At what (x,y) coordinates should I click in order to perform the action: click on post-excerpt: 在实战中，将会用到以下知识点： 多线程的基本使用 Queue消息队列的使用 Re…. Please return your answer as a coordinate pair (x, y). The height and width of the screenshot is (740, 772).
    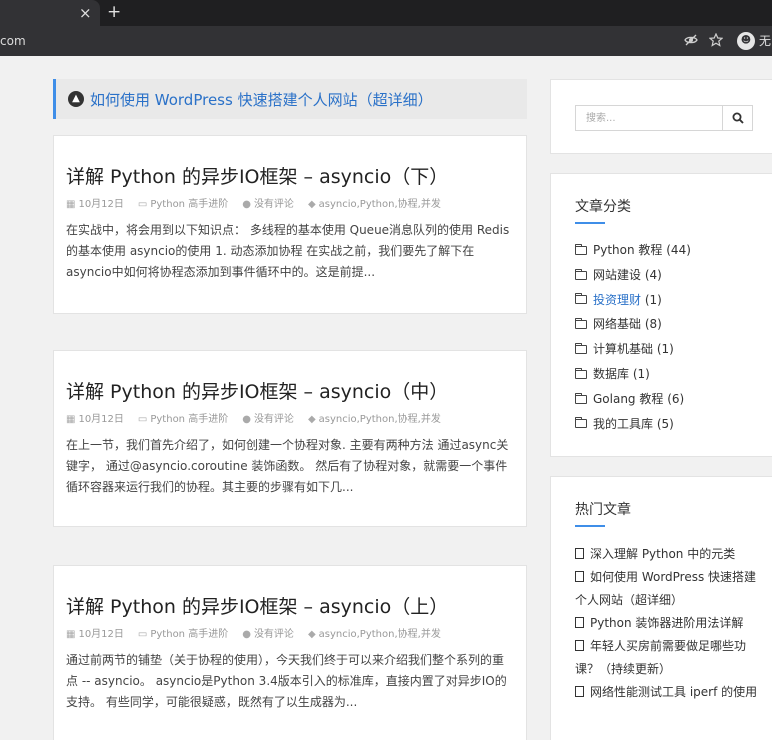
    Looking at the image, I should click on (288, 251).